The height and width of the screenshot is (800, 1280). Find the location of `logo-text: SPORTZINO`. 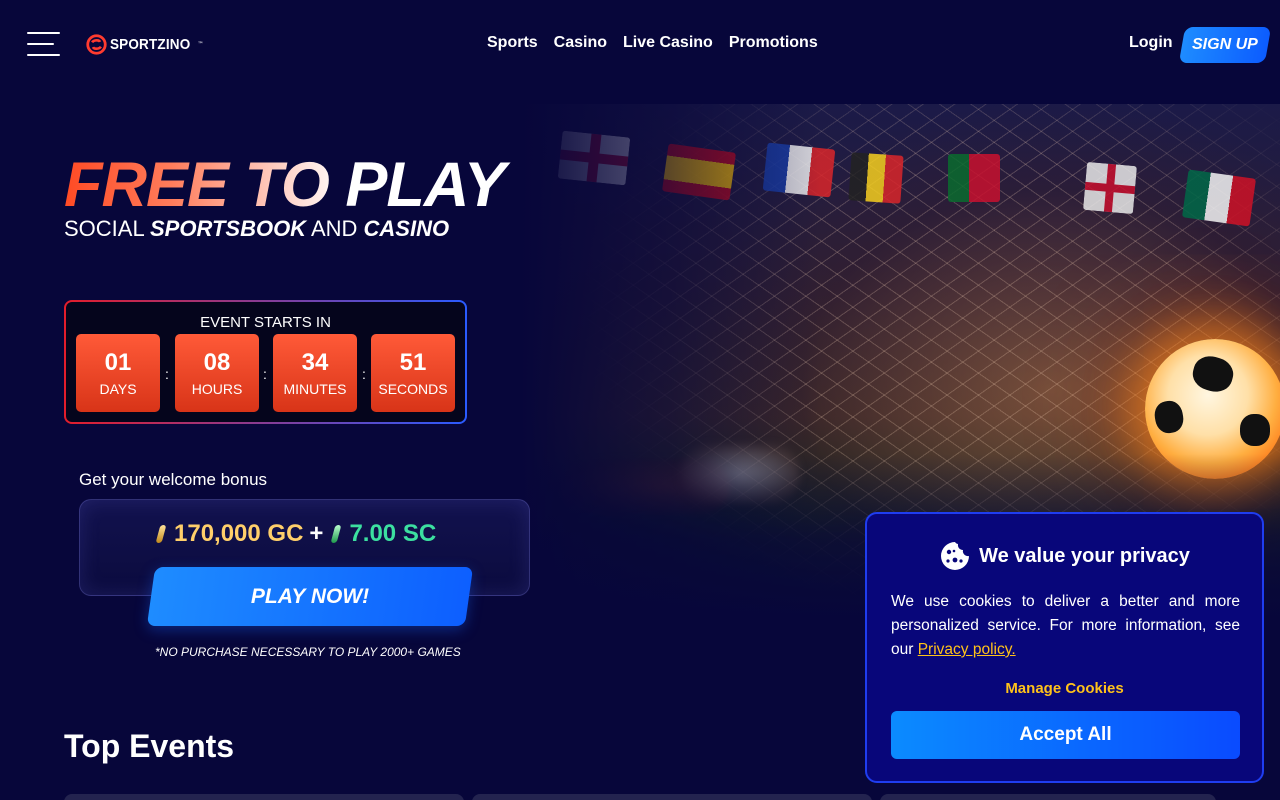

logo-text: SPORTZINO is located at coordinates (150, 44).